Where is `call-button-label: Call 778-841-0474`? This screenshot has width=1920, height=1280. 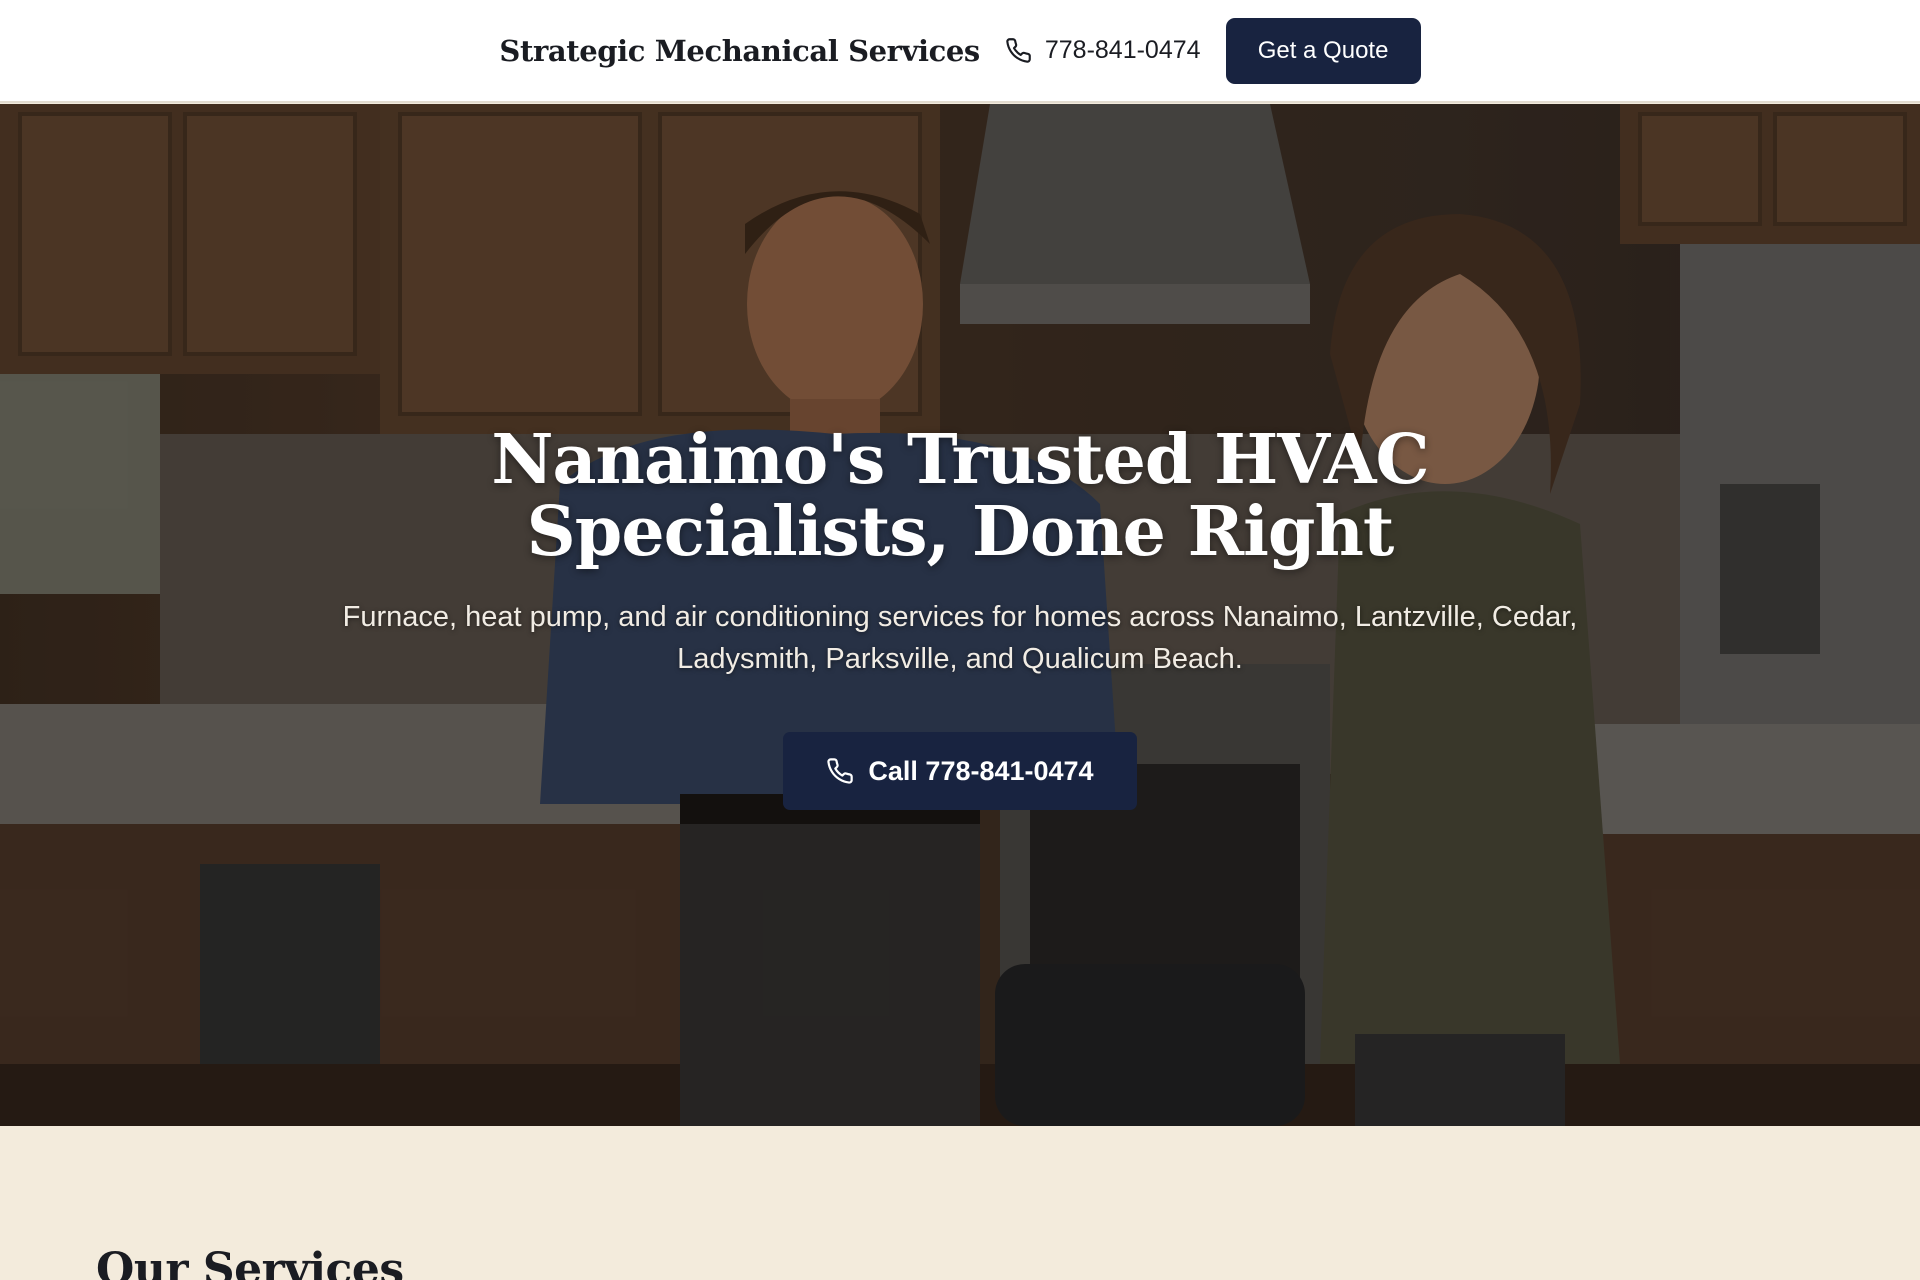
call-button-label: Call 778-841-0474 is located at coordinates (981, 770).